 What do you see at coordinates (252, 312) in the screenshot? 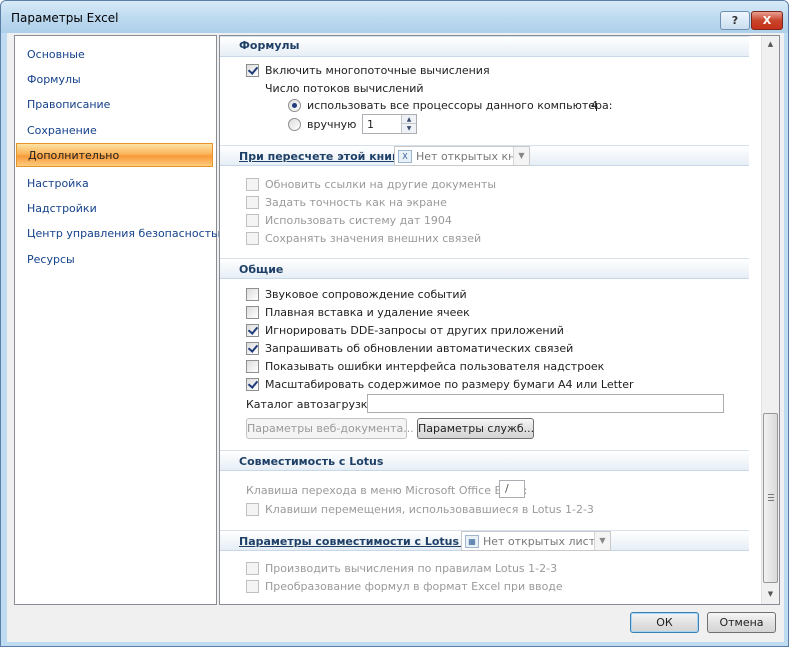
I see `animation-checkbox` at bounding box center [252, 312].